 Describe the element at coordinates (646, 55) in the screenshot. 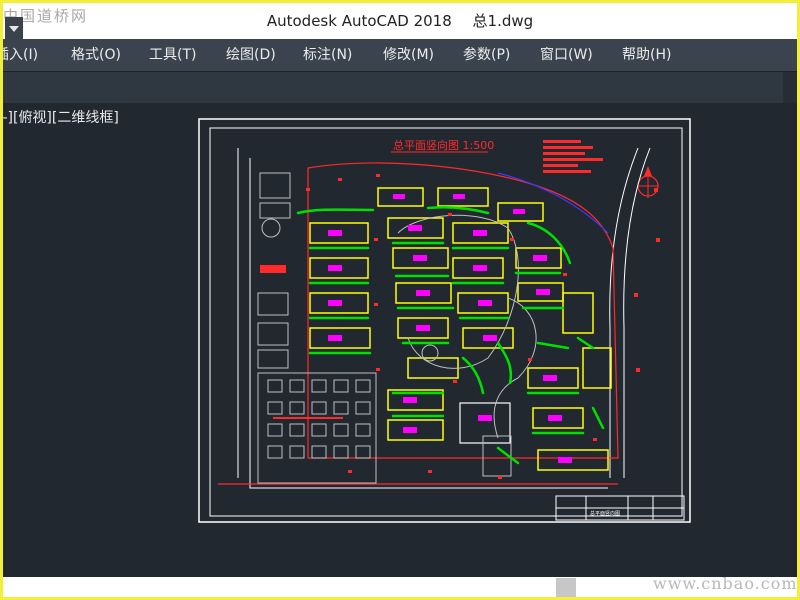

I see `menu-help: 帮助(H)` at that location.